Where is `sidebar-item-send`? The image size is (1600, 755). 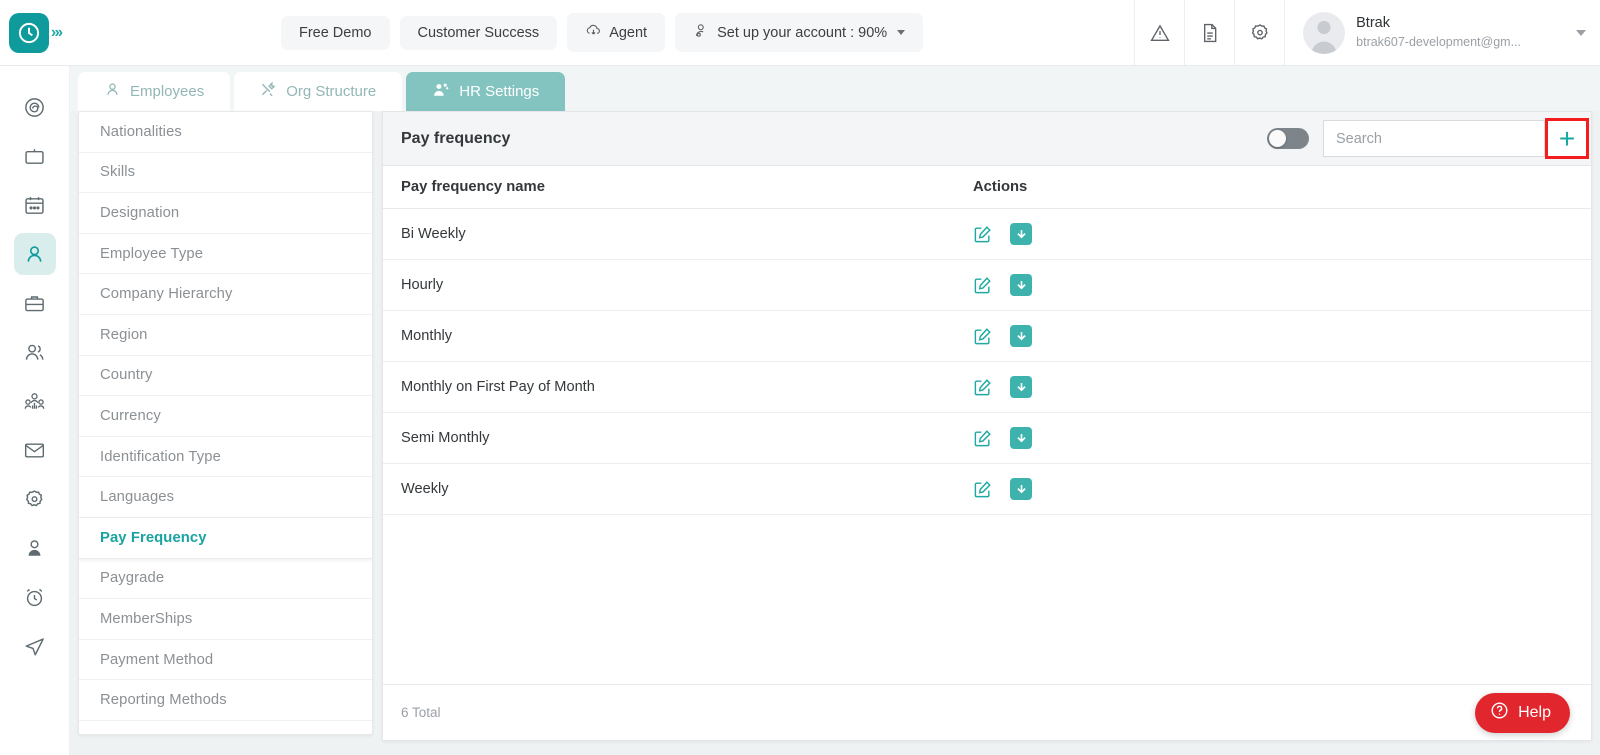 sidebar-item-send is located at coordinates (35, 646).